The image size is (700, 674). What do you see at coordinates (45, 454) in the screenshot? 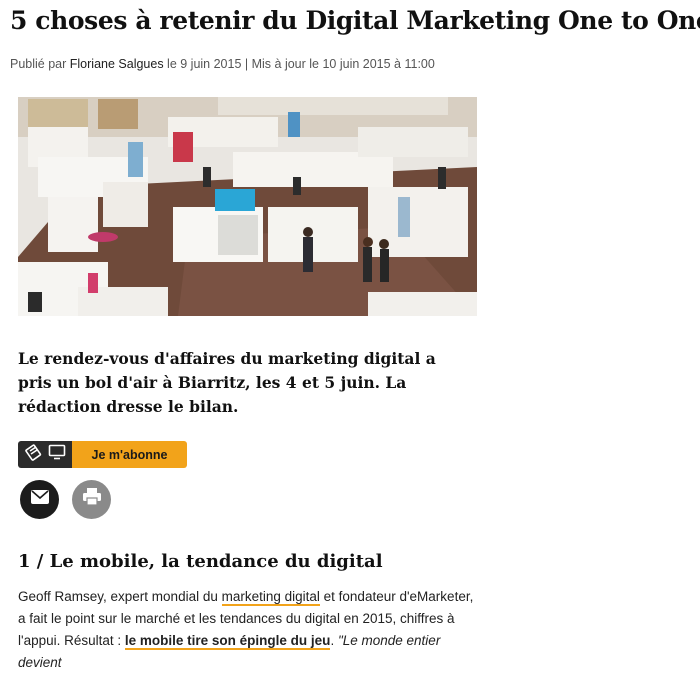
I see `subscribe-icons` at bounding box center [45, 454].